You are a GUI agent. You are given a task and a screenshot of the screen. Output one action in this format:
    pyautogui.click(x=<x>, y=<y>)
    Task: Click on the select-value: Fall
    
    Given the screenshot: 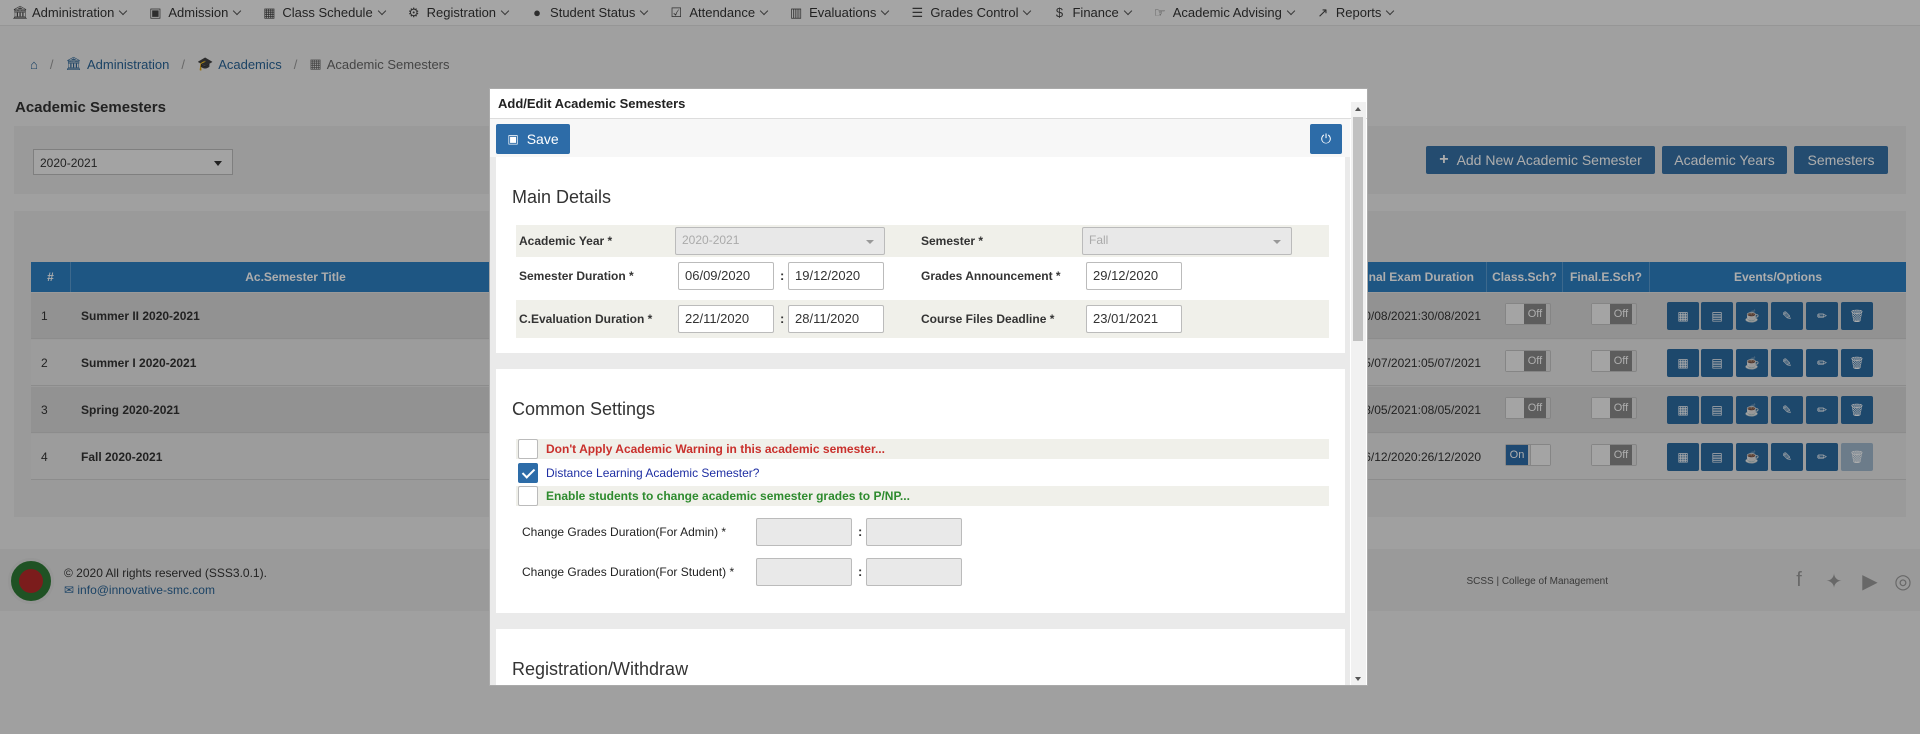 What is the action you would take?
    pyautogui.click(x=1099, y=240)
    